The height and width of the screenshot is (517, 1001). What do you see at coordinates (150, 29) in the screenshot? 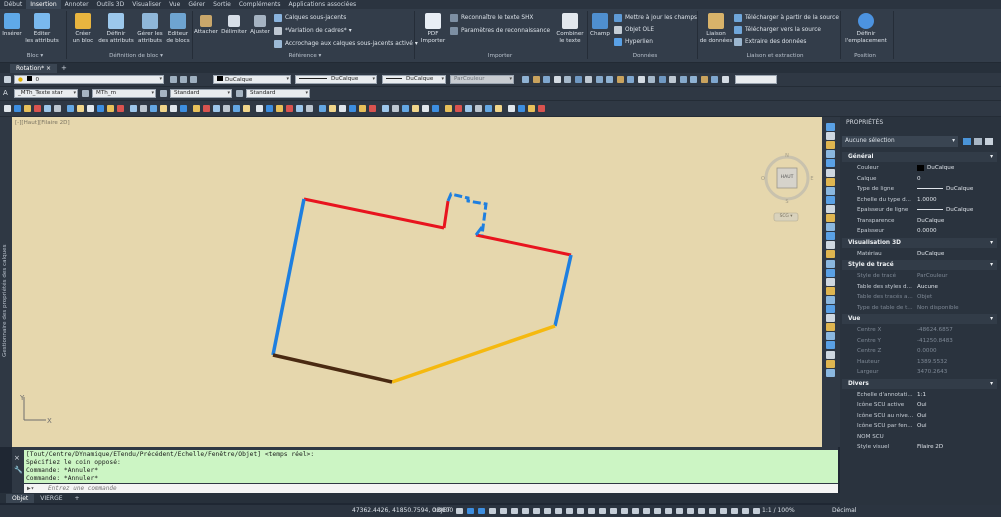
I see `manage-attributes-button: Gérer les attributs` at bounding box center [150, 29].